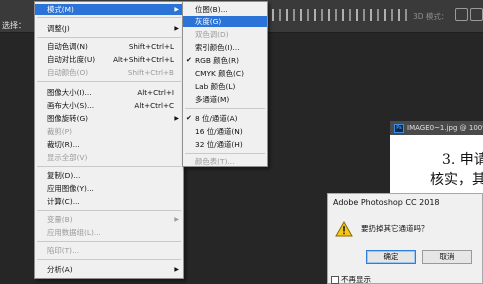  What do you see at coordinates (456, 180) in the screenshot?
I see `document-text-line: 核实，其` at bounding box center [456, 180].